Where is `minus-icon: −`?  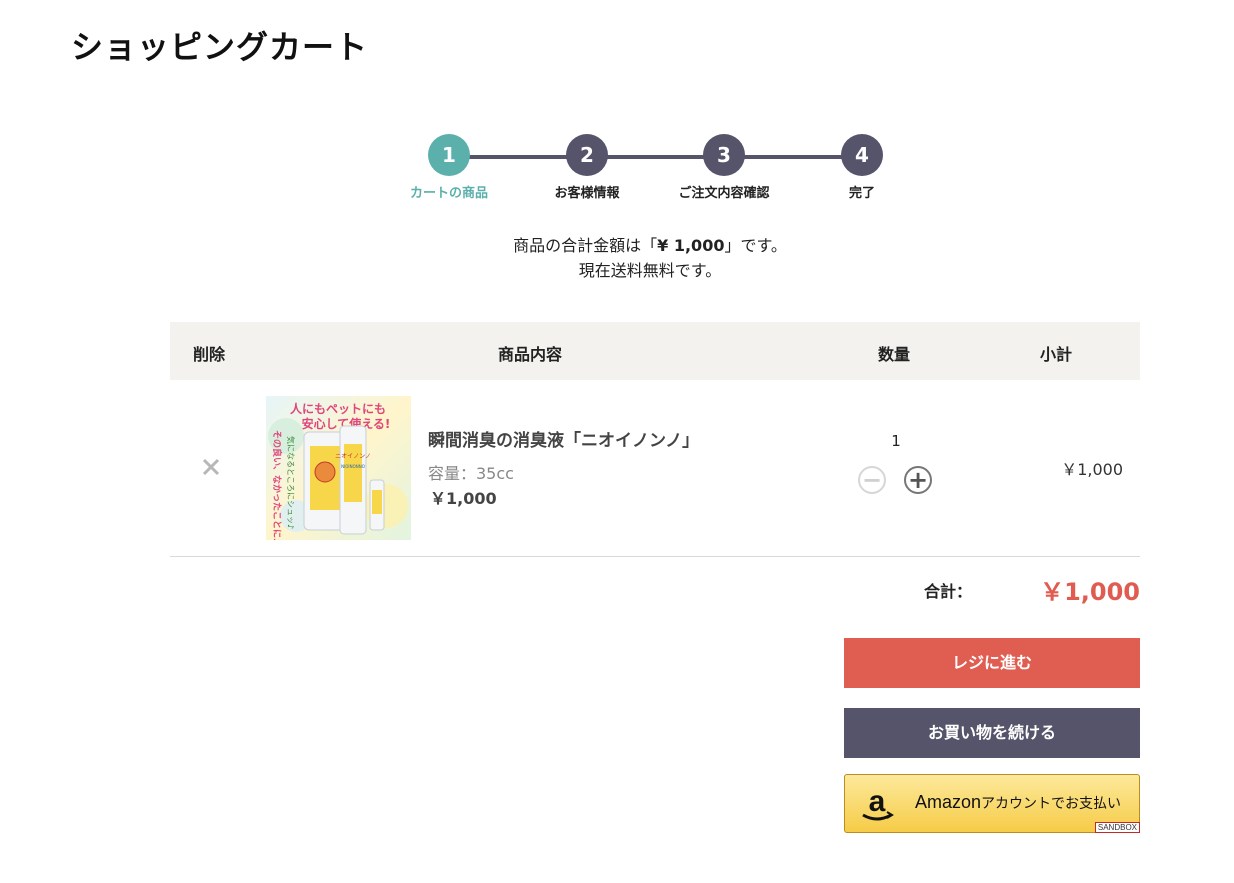
minus-icon: − is located at coordinates (872, 480).